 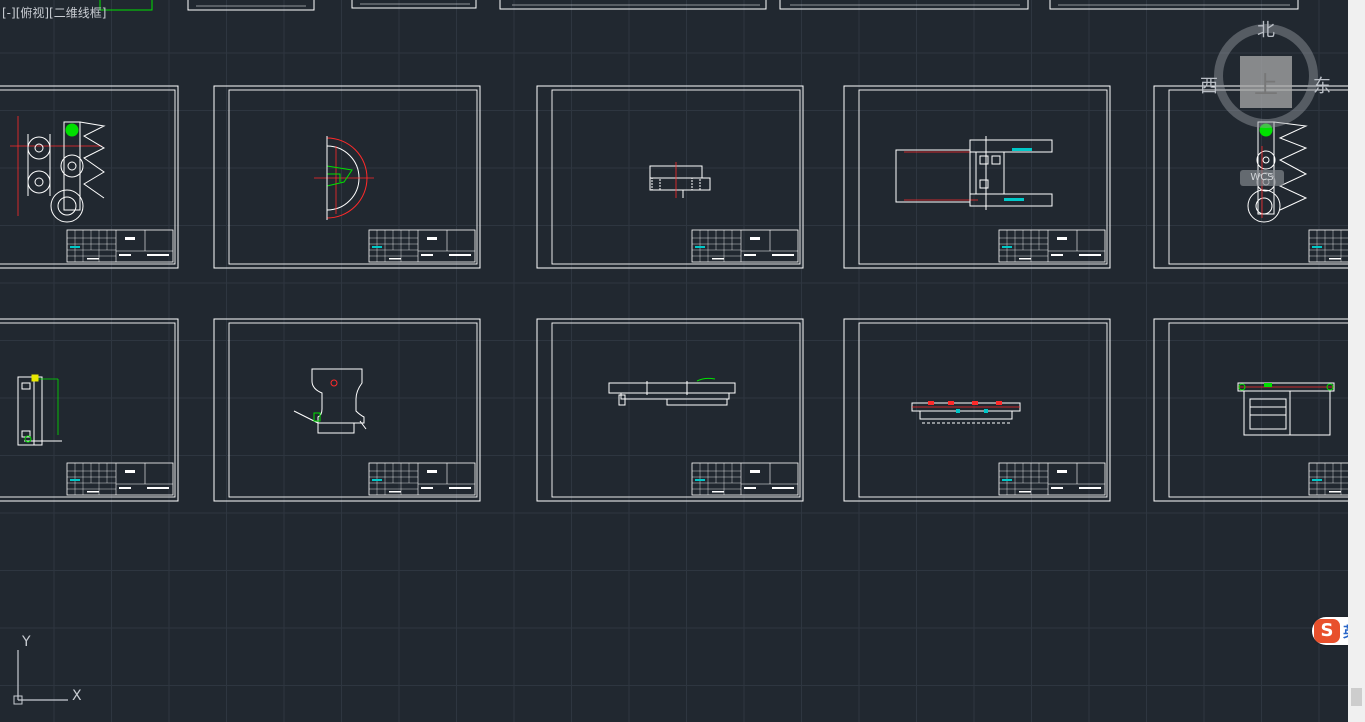 I want to click on viewcube-north: 北, so click(x=1266, y=29).